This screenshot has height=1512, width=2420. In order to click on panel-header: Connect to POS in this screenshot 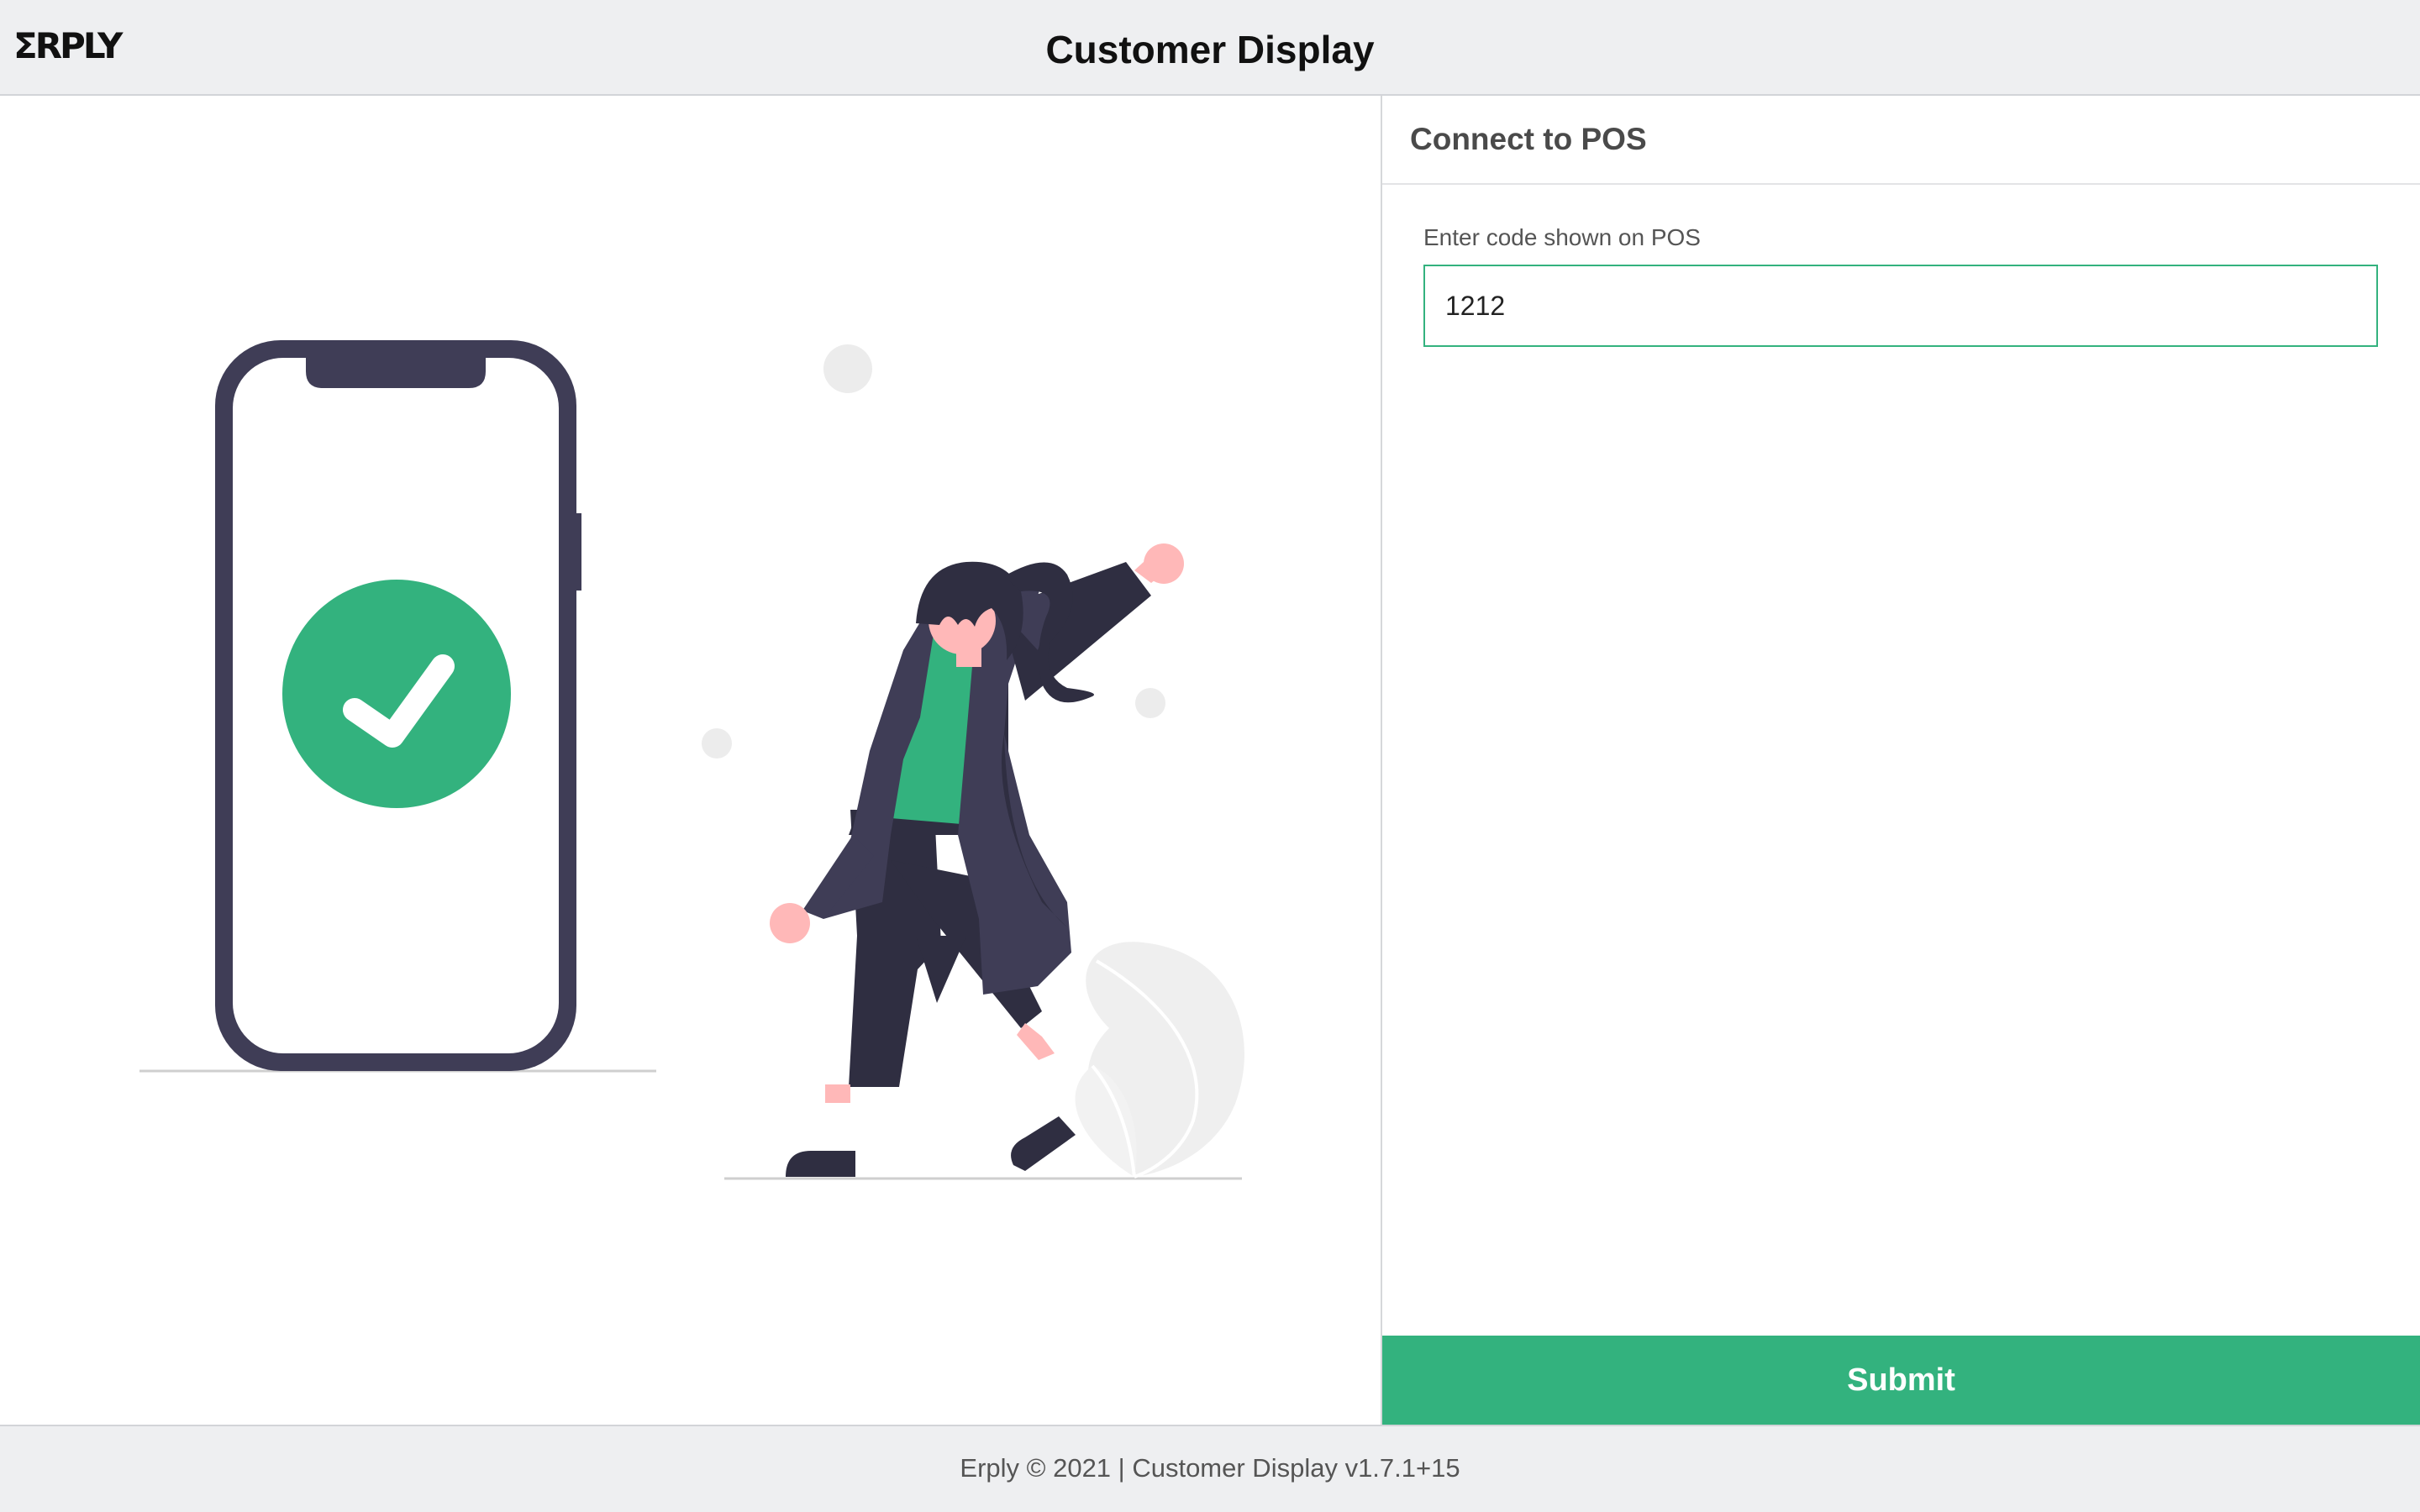, I will do `click(1901, 140)`.